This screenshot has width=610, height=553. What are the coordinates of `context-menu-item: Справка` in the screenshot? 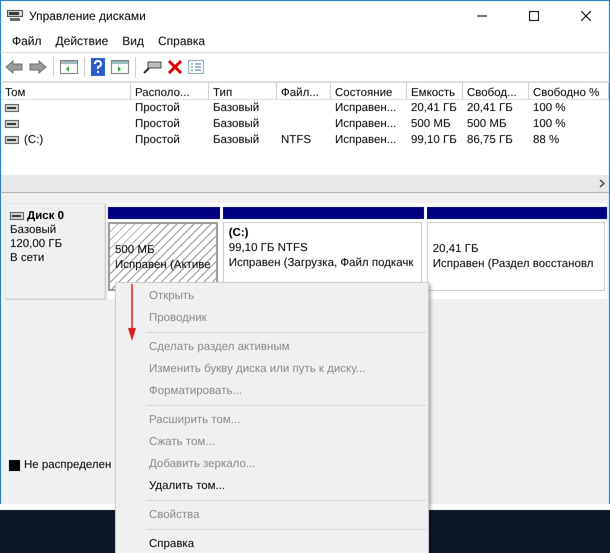 It's located at (272, 543).